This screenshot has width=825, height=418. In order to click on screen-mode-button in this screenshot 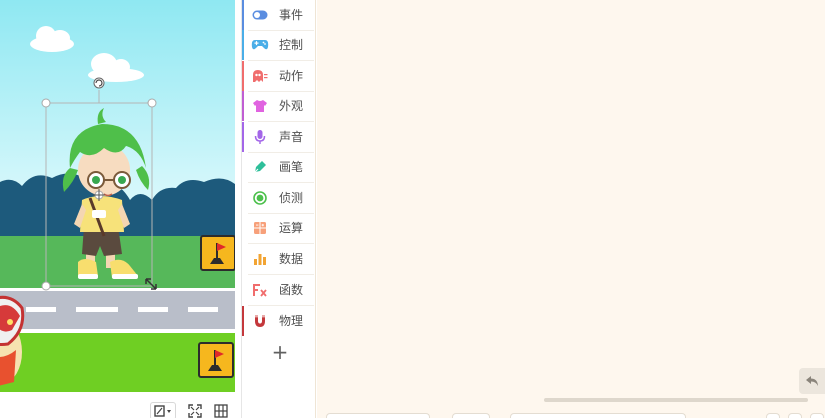, I will do `click(163, 410)`.